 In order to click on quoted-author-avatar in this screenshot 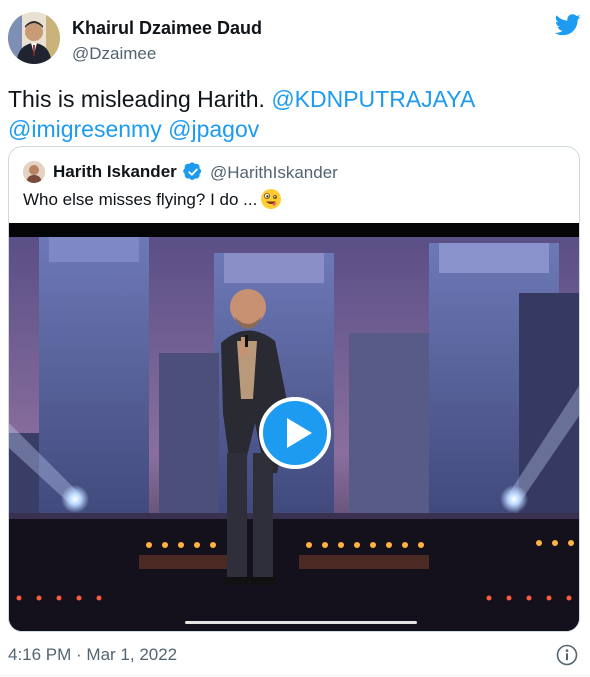, I will do `click(34, 172)`.